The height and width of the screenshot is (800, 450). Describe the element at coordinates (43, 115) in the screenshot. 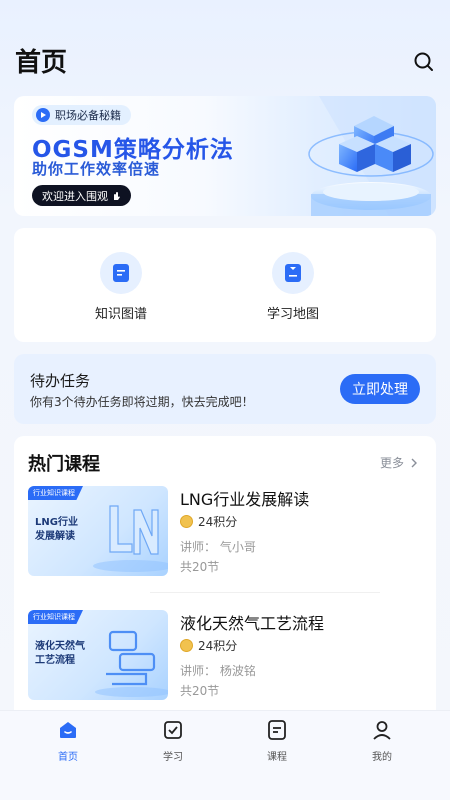

I see `play-icon` at that location.